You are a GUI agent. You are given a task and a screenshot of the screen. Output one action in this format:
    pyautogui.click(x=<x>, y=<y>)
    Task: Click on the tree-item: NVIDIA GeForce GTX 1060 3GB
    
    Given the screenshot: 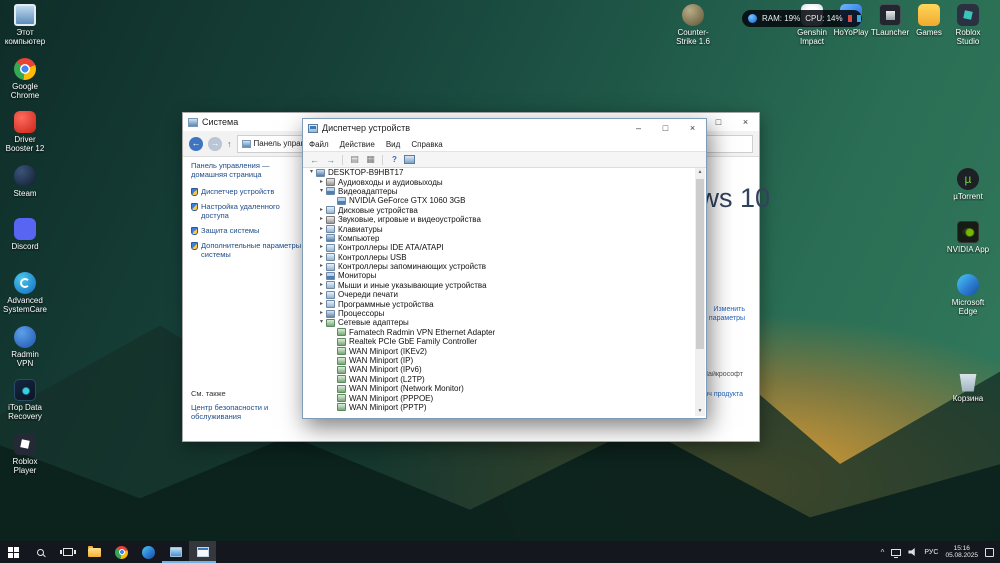 What is the action you would take?
    pyautogui.click(x=499, y=200)
    